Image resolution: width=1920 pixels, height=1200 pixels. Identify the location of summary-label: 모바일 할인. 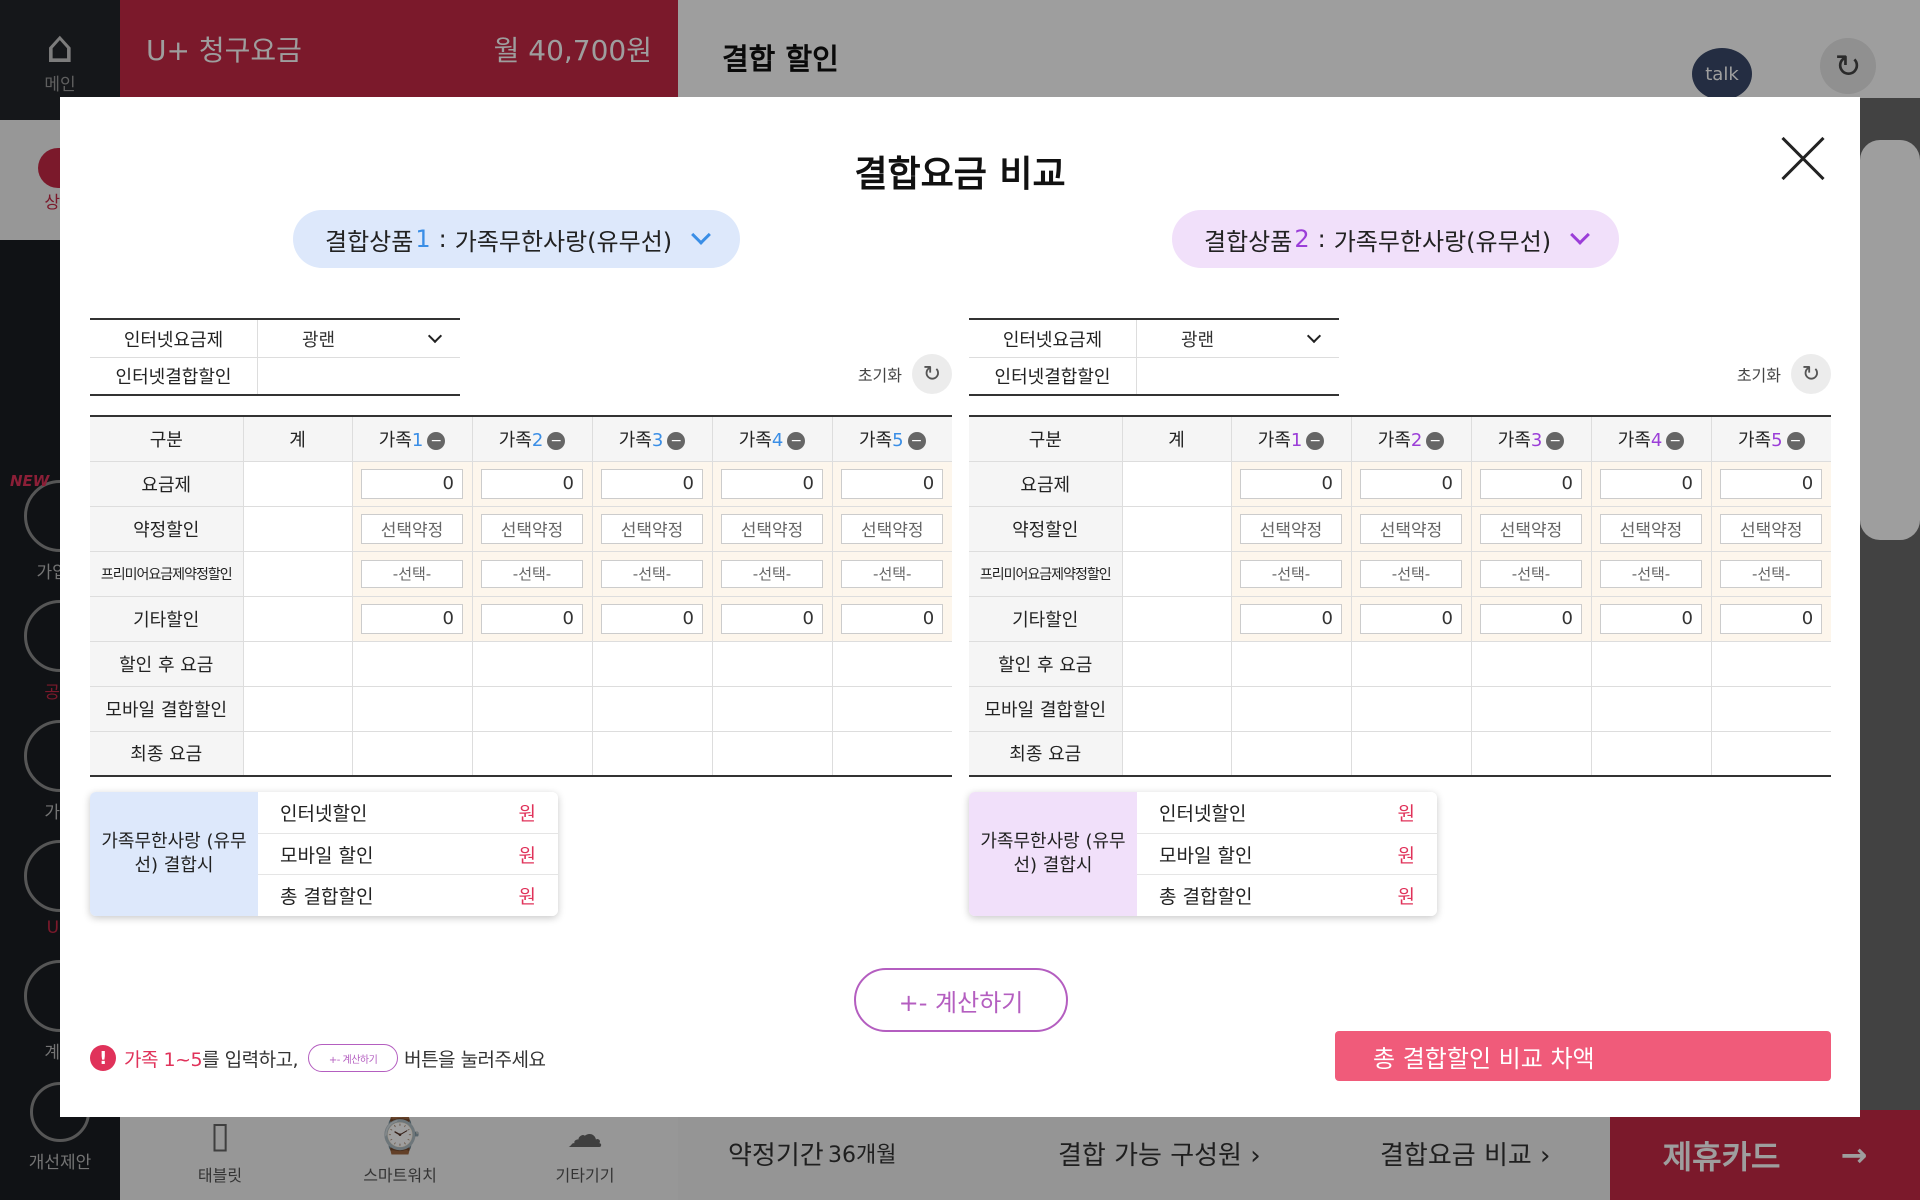
(1206, 855).